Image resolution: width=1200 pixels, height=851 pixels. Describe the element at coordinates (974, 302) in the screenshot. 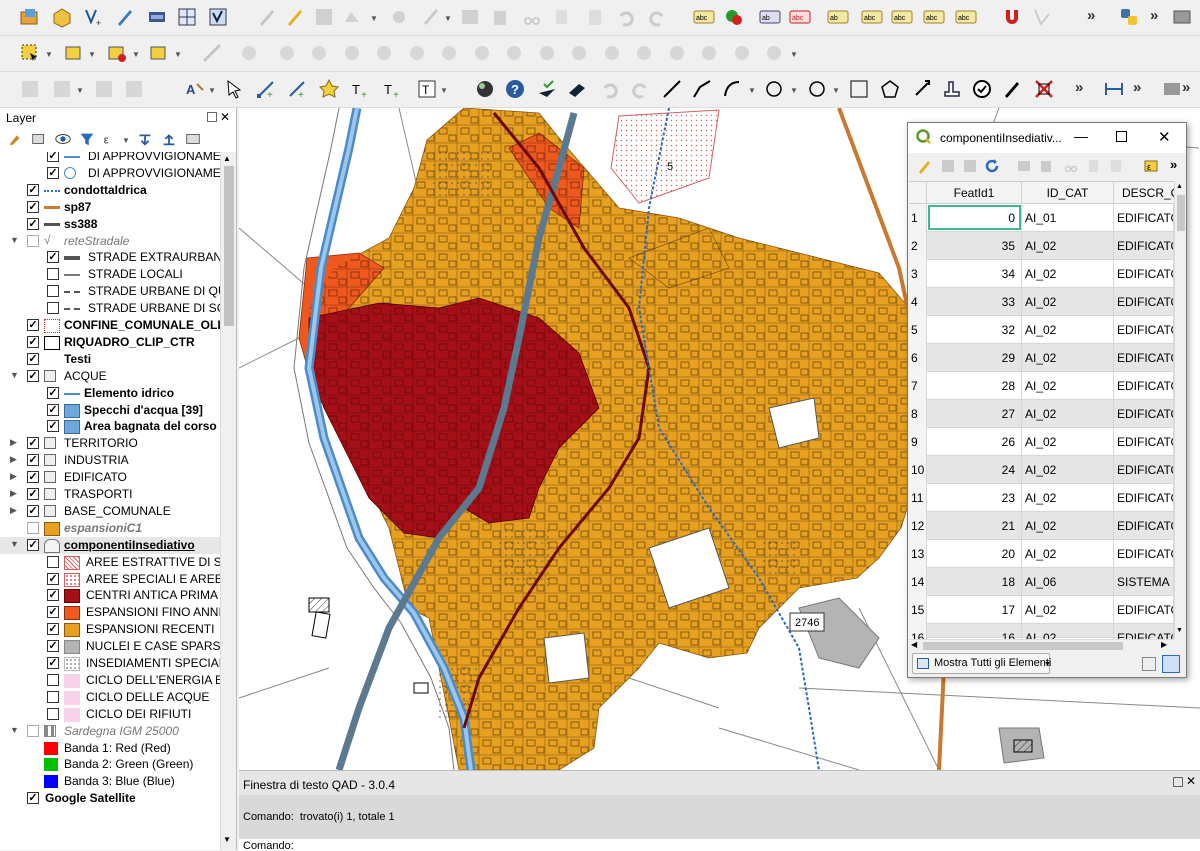

I see `featid-cell: 33` at that location.